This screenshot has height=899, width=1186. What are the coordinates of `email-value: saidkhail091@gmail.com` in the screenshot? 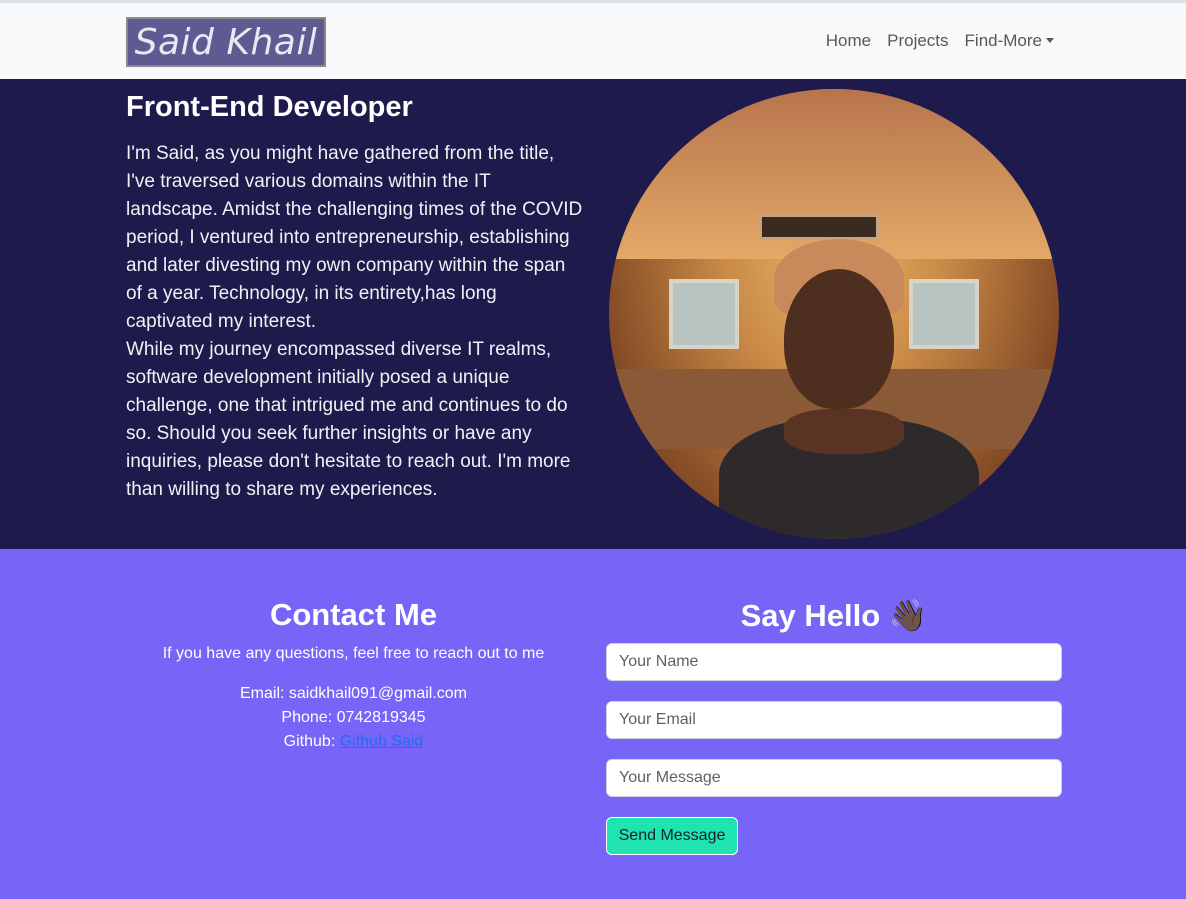 It's located at (377, 693).